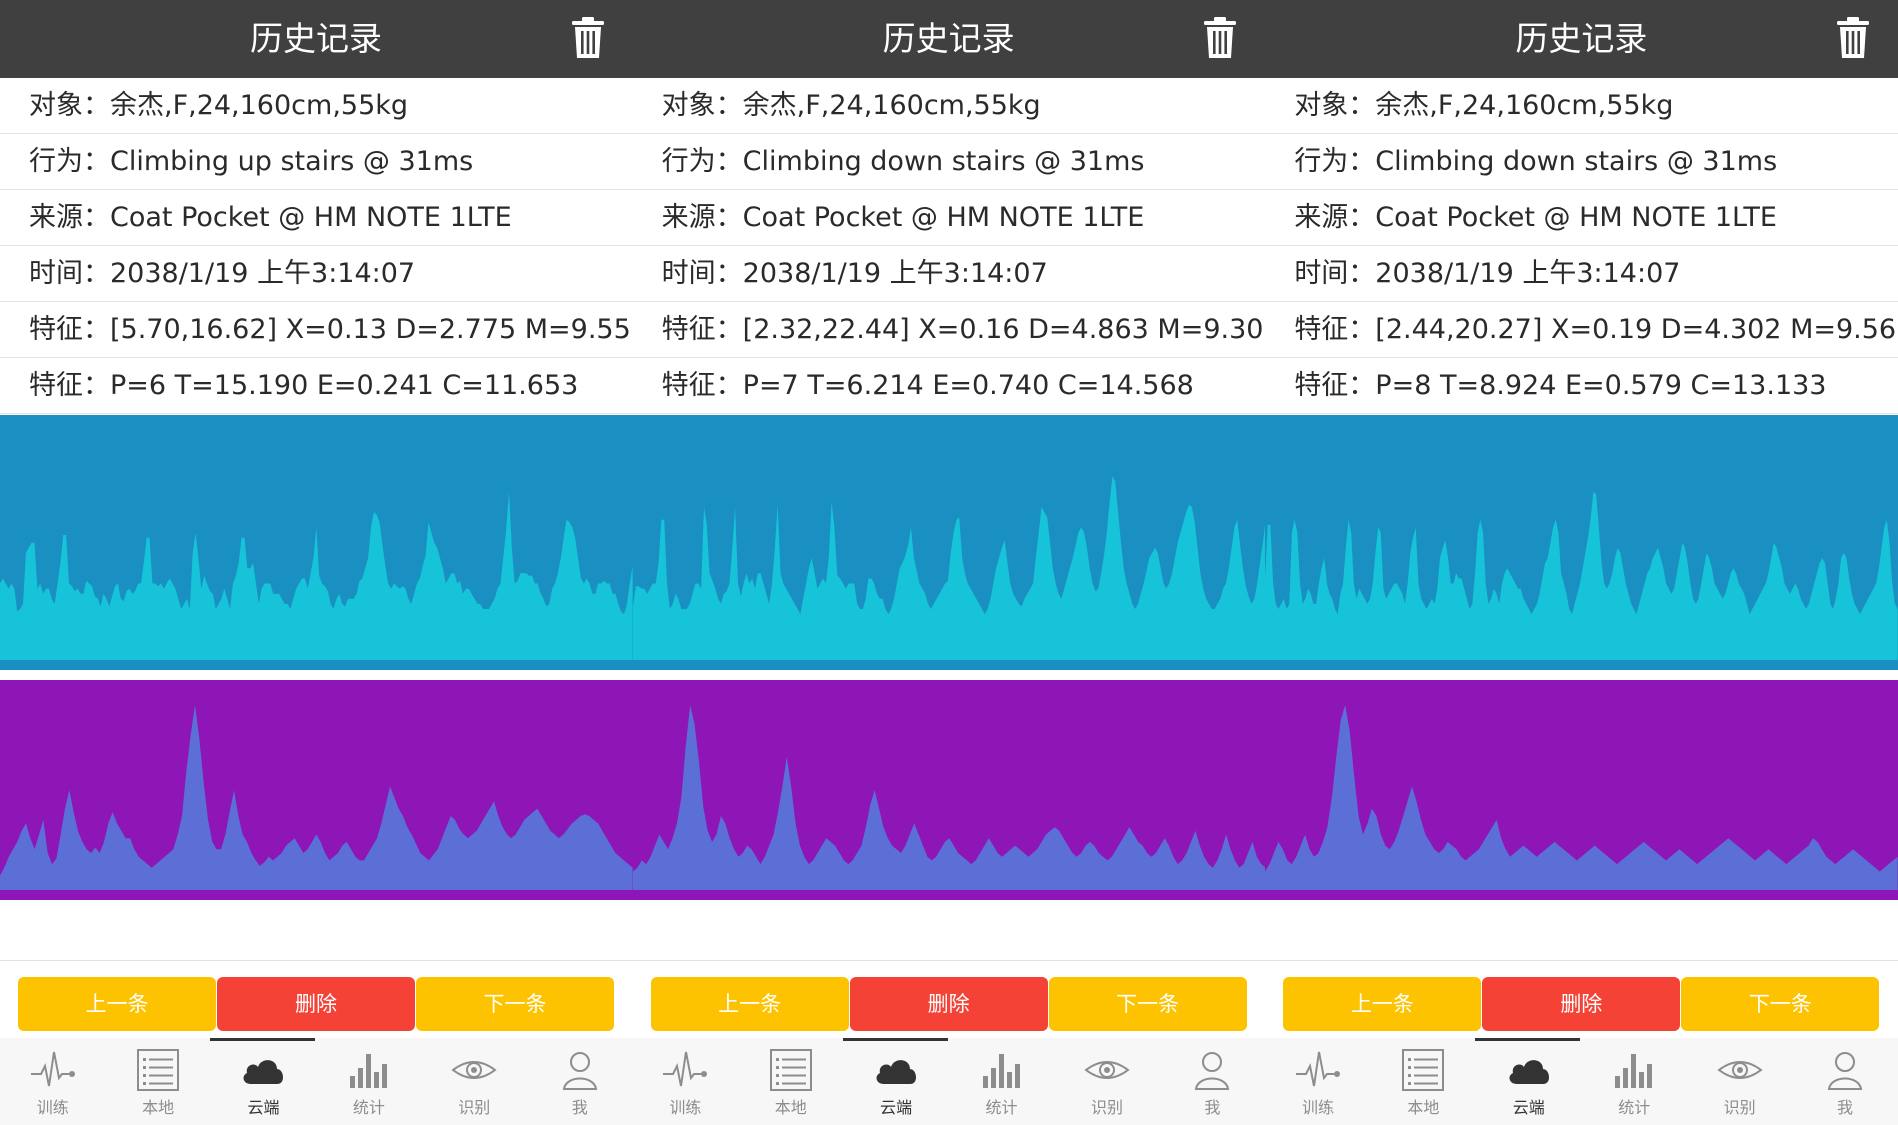 Image resolution: width=1898 pixels, height=1125 pixels. Describe the element at coordinates (1581, 386) in the screenshot. I see `feature-row-2: 特征：P=8 T=8.924 E=0.579 C=13.133` at that location.